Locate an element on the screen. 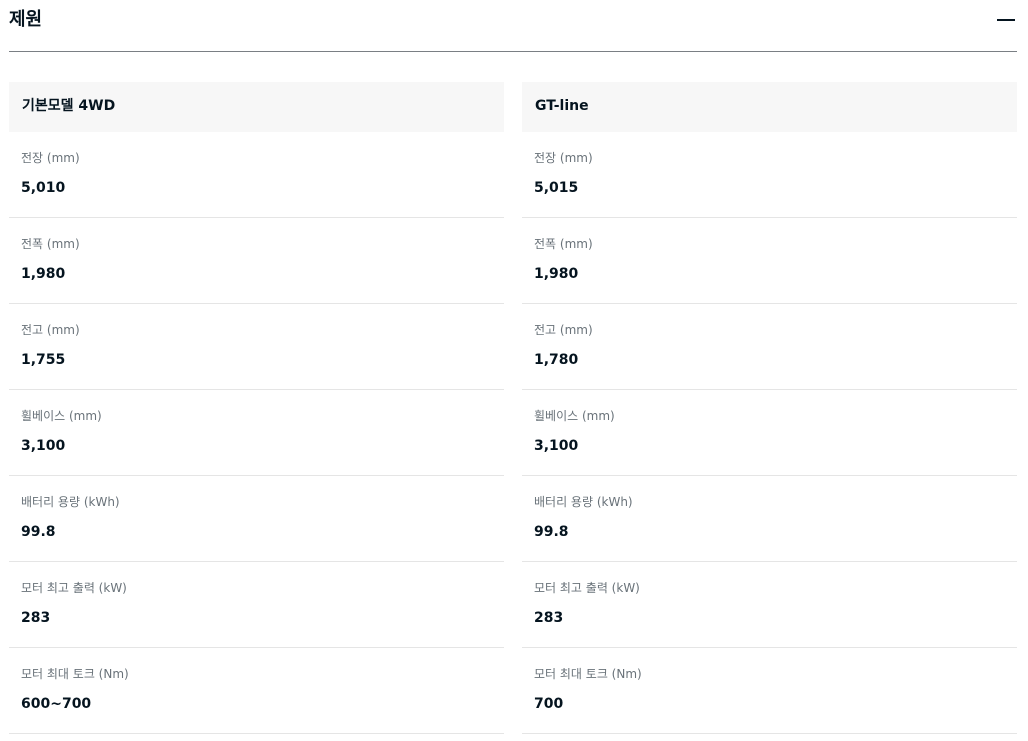  column-title: GT-line is located at coordinates (562, 106).